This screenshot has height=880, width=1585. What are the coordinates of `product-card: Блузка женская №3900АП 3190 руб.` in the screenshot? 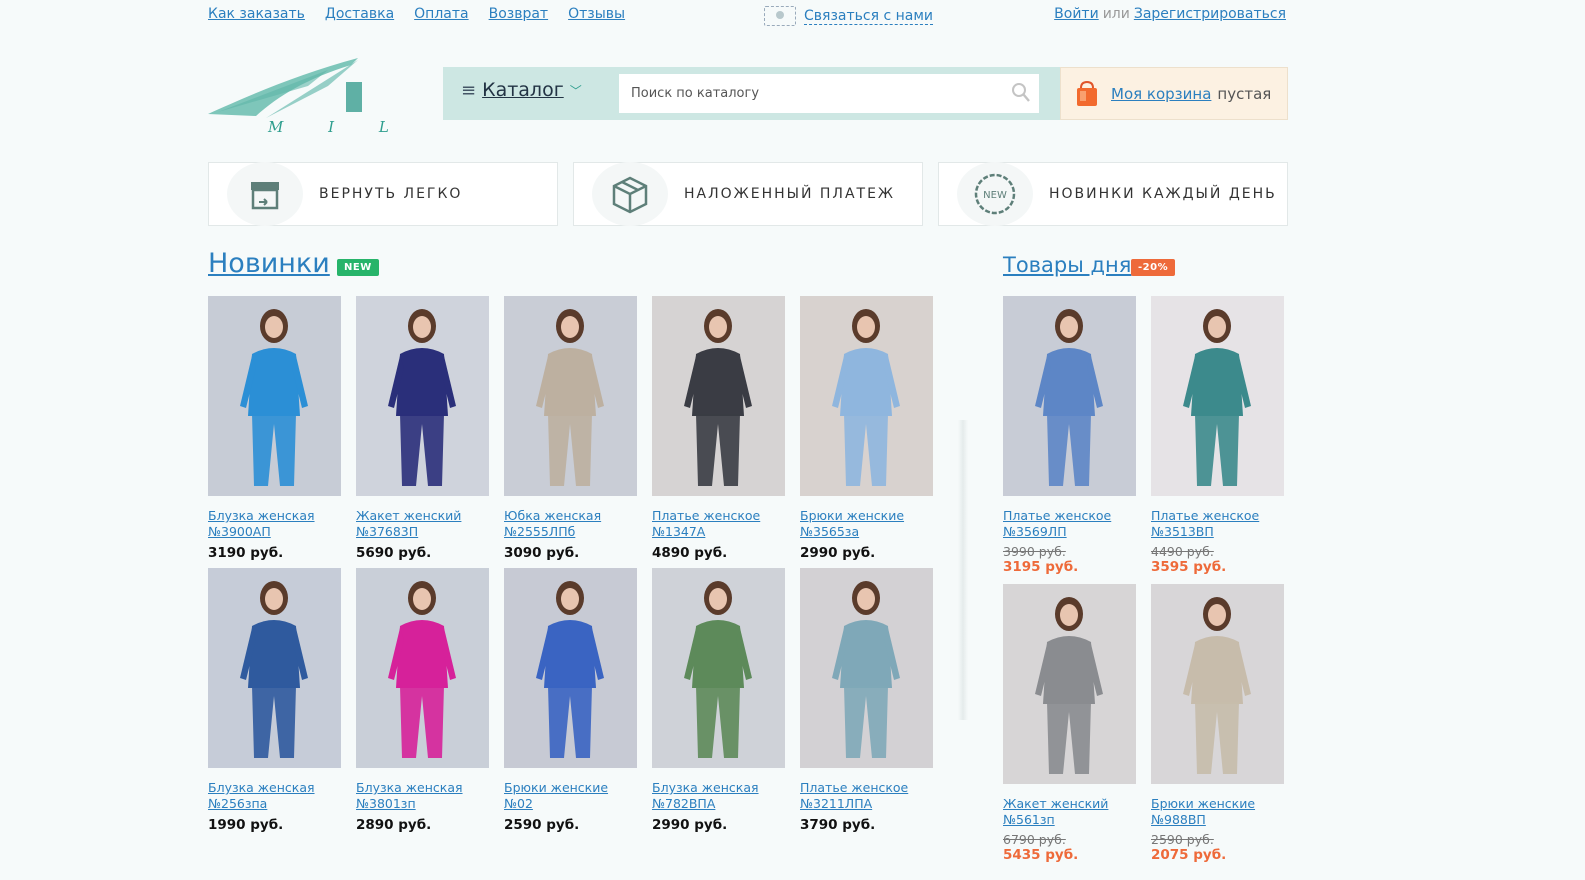 It's located at (274, 428).